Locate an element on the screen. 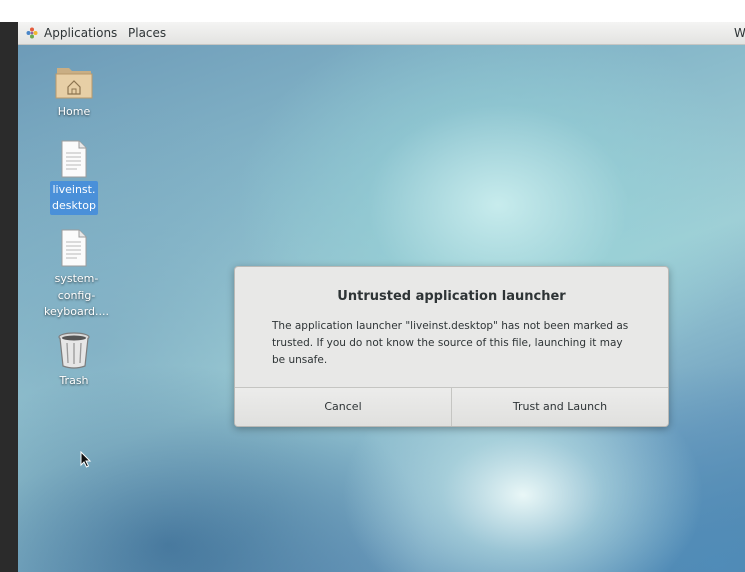 The width and height of the screenshot is (745, 572). applications-menu: Applications is located at coordinates (80, 33).